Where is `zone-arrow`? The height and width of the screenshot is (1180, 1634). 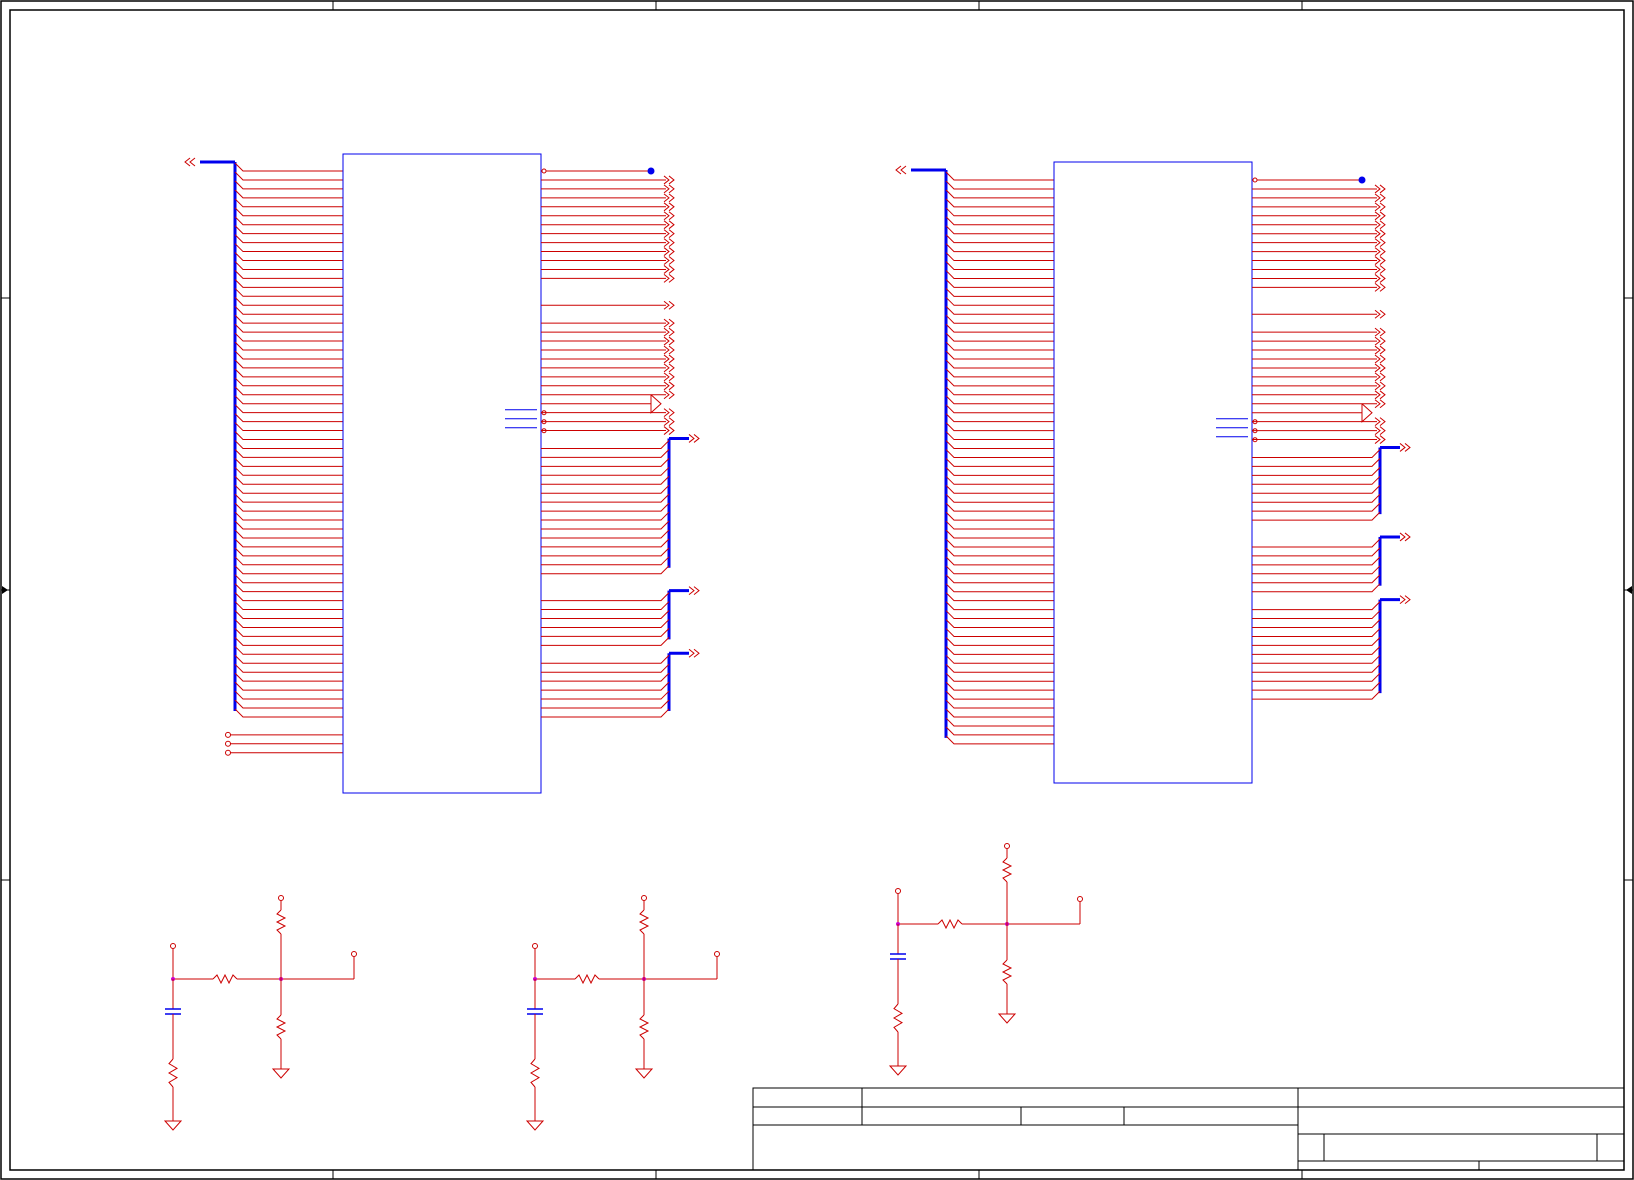 zone-arrow is located at coordinates (5, 590).